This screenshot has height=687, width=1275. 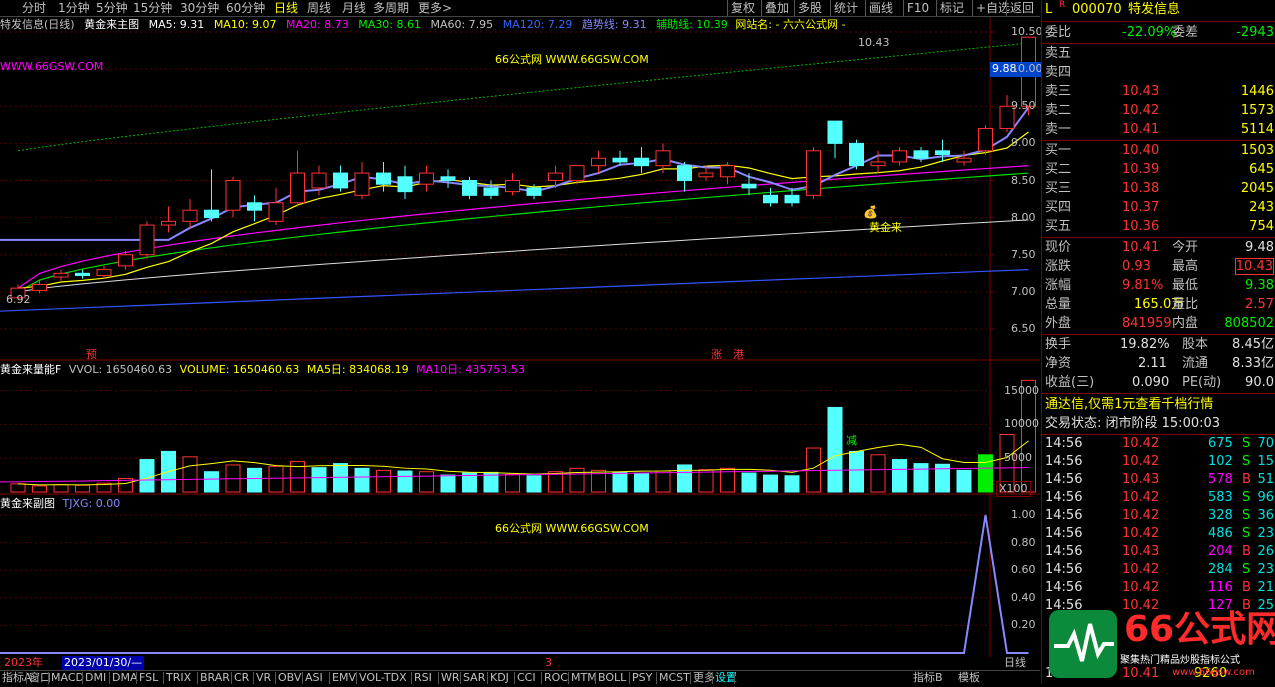 What do you see at coordinates (918, 8) in the screenshot?
I see `toolbar-F10: F10` at bounding box center [918, 8].